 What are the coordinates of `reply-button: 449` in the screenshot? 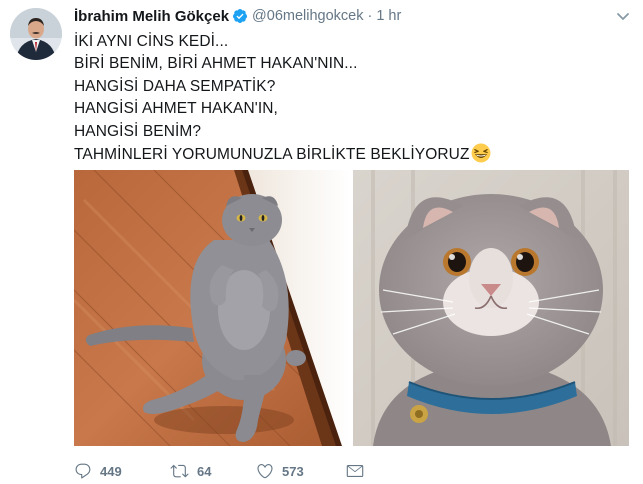 It's located at (122, 471).